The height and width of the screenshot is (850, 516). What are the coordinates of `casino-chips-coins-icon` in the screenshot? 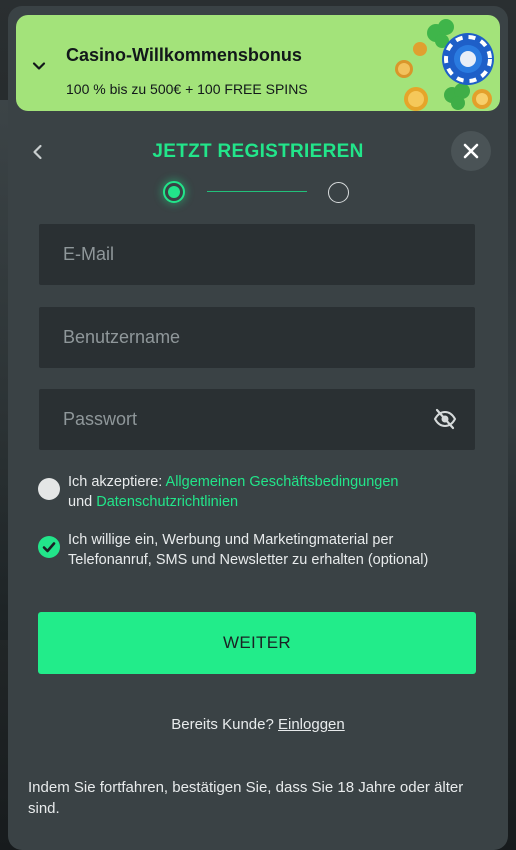 It's located at (444, 65).